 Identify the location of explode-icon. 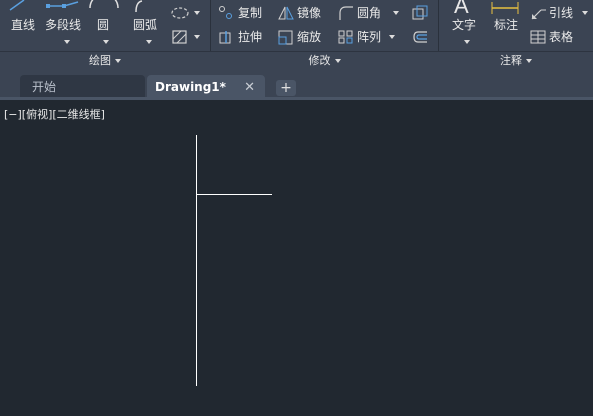
(420, 12).